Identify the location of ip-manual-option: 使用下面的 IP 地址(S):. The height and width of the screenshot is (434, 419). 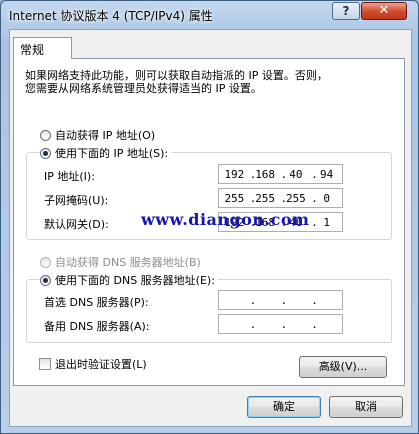
(106, 153).